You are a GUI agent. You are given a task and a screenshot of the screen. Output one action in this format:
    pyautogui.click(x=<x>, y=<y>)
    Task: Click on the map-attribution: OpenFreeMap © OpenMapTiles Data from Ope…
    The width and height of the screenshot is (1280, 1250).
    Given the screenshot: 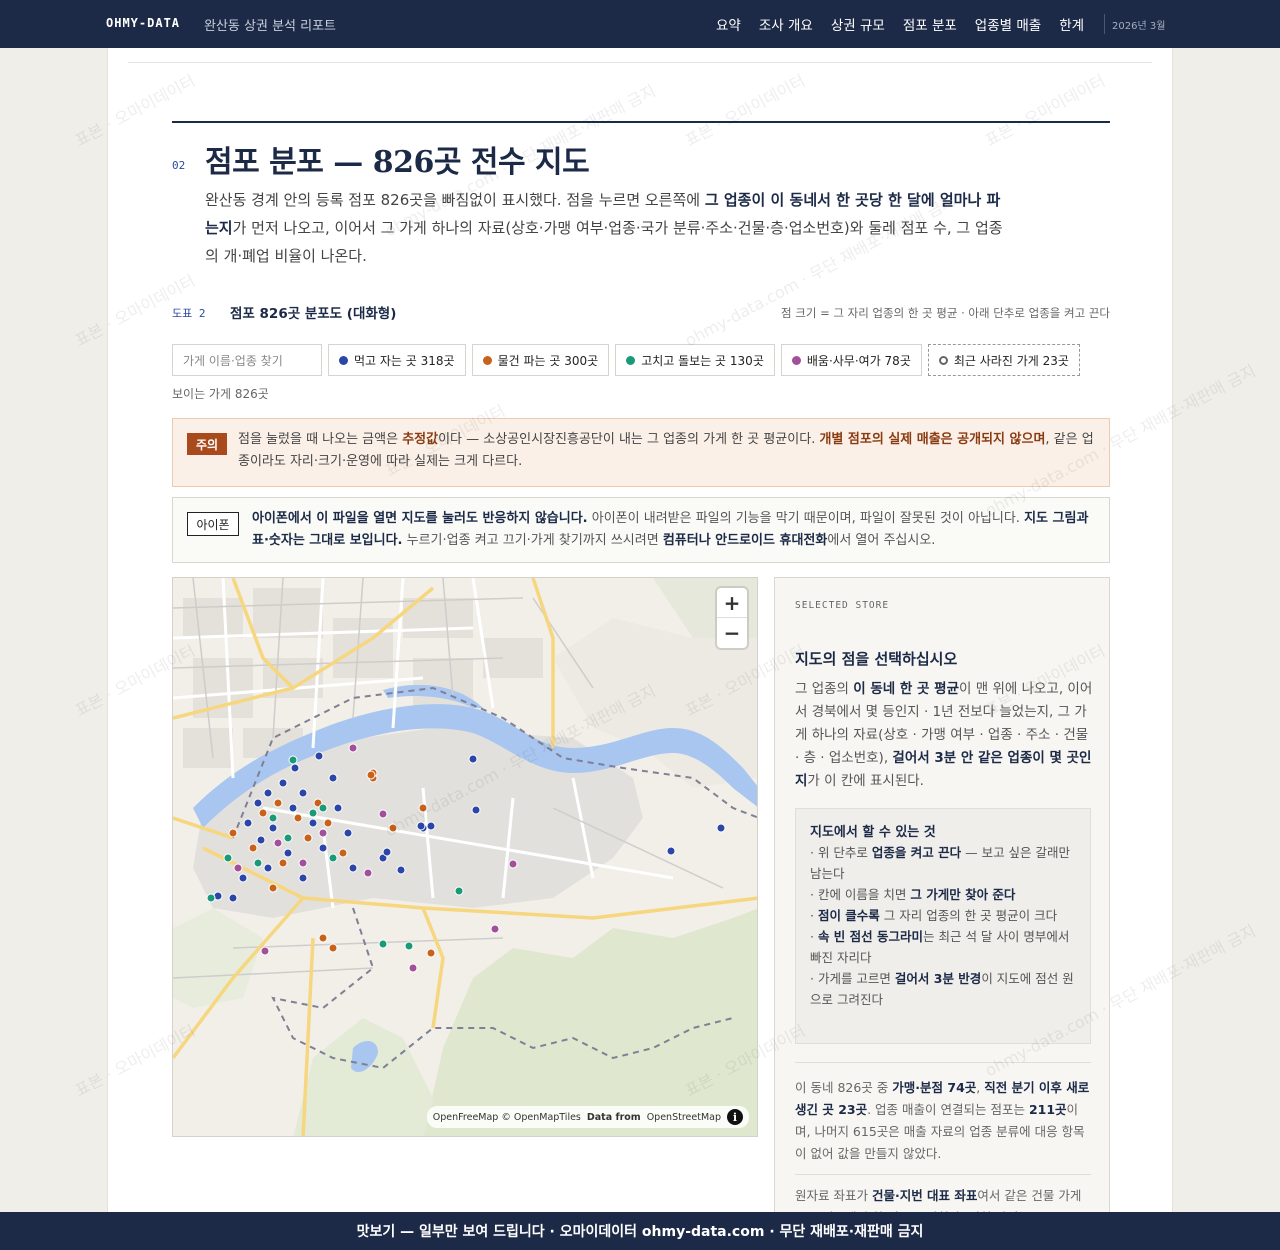 What is the action you would take?
    pyautogui.click(x=587, y=1117)
    